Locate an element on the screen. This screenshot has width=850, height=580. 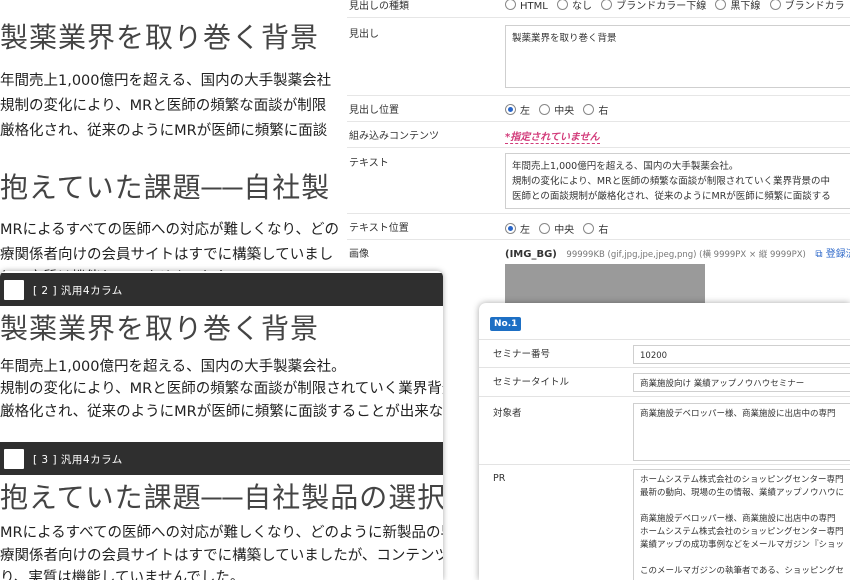
registered-link: ⧉ 登録済み is located at coordinates (832, 254).